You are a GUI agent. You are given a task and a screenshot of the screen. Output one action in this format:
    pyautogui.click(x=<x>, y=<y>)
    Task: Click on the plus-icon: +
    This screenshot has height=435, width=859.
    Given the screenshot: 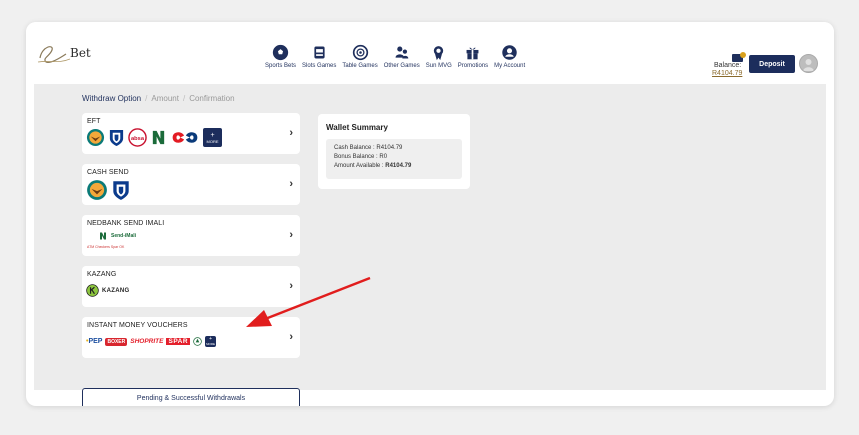 What is the action you would take?
    pyautogui.click(x=212, y=135)
    